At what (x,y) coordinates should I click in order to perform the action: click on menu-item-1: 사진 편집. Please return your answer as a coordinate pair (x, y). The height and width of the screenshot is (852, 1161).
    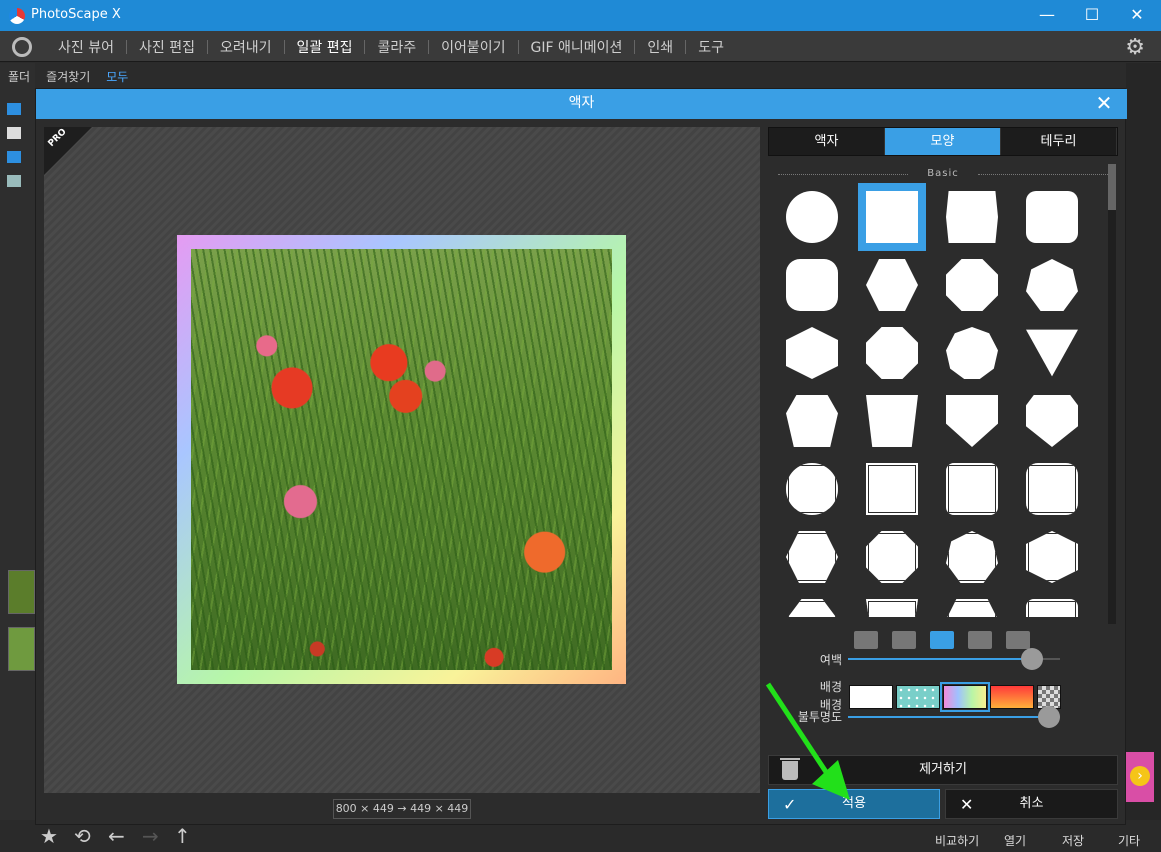
    Looking at the image, I should click on (167, 47).